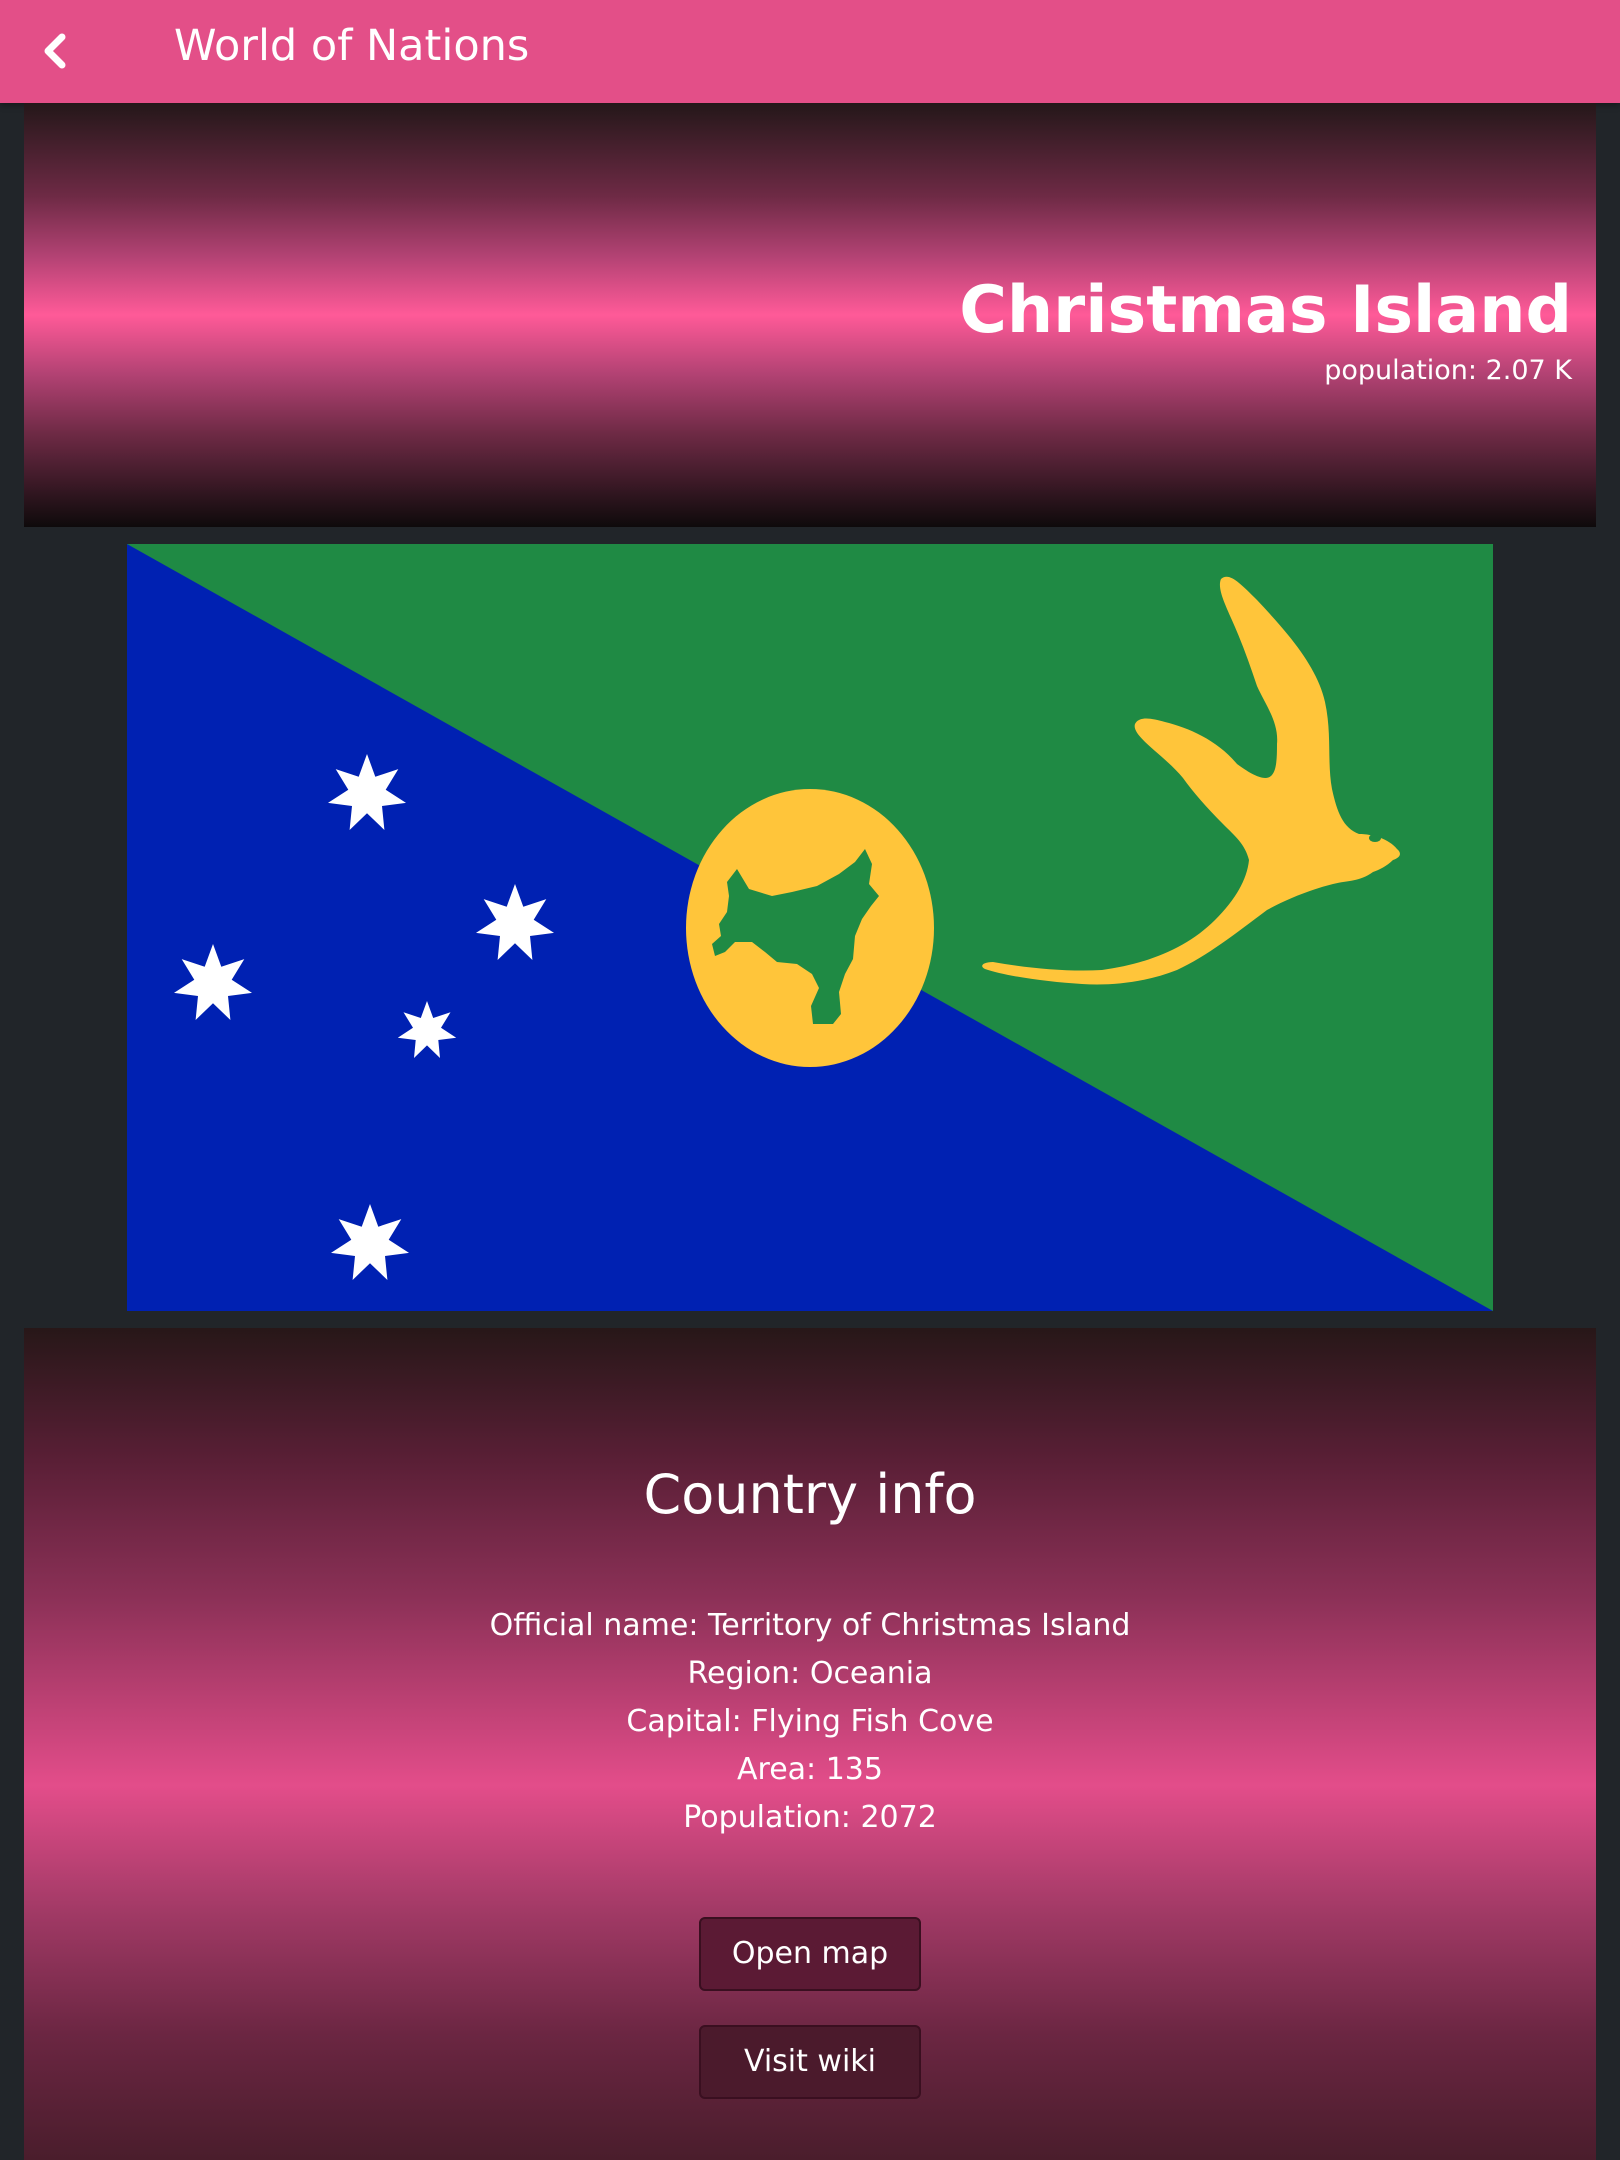  I want to click on bird-eye, so click(1375, 838).